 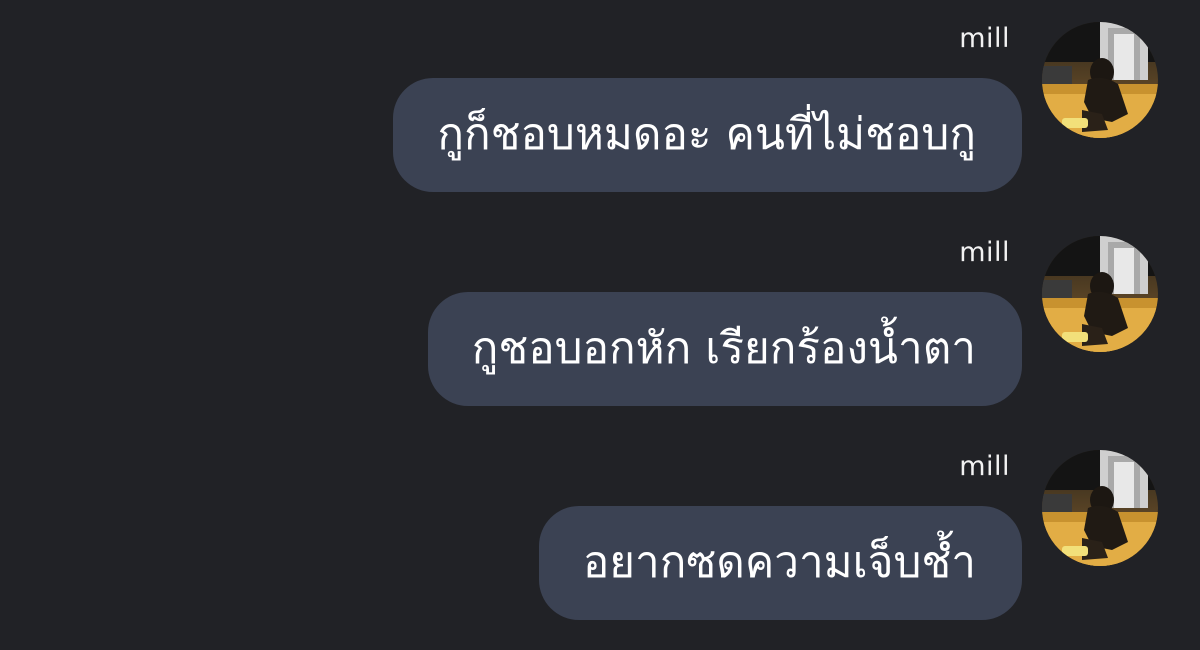 What do you see at coordinates (724, 349) in the screenshot?
I see `message-bubble: กูชอบอกหัก เรียกร้องน้ำตา` at bounding box center [724, 349].